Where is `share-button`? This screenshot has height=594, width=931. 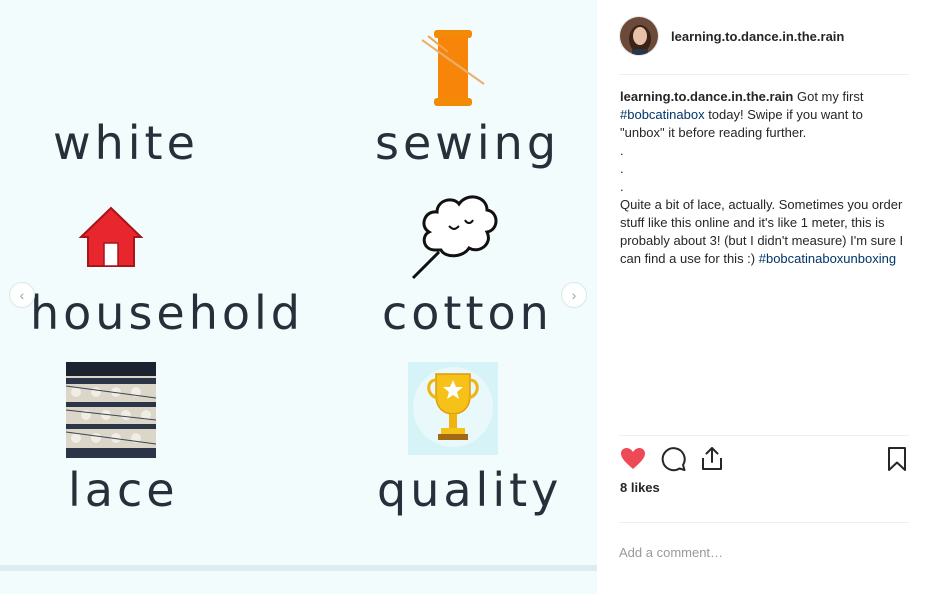 share-button is located at coordinates (712, 459).